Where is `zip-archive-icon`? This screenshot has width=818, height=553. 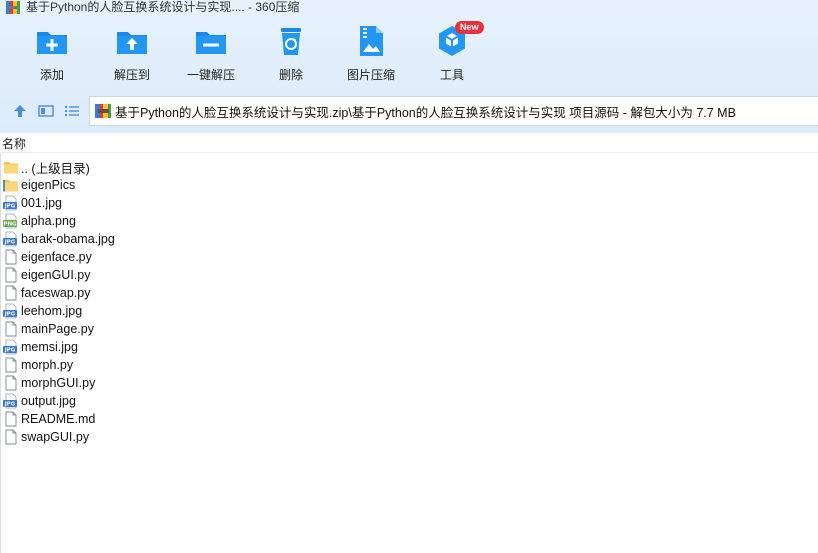
zip-archive-icon is located at coordinates (103, 111).